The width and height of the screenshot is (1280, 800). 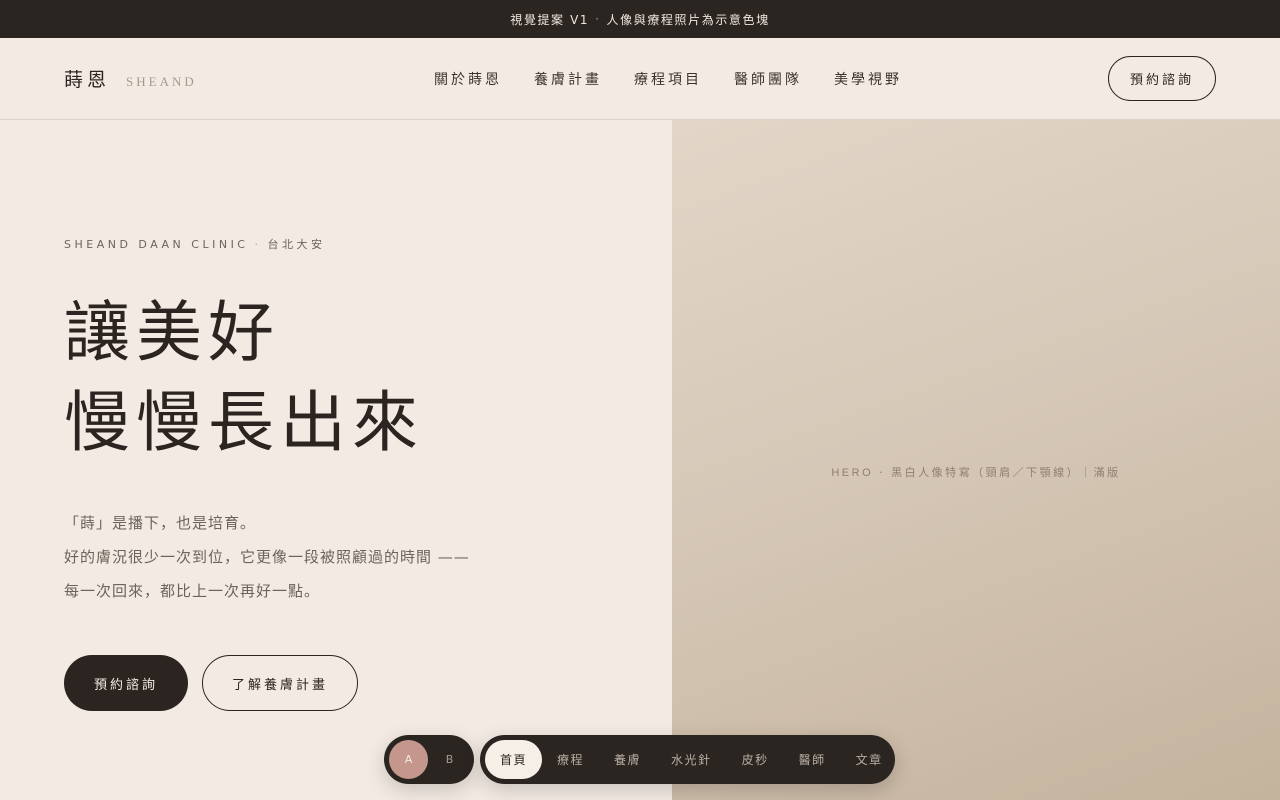 I want to click on announcement-text: 人像與療程照片為示意色塊, so click(x=688, y=19).